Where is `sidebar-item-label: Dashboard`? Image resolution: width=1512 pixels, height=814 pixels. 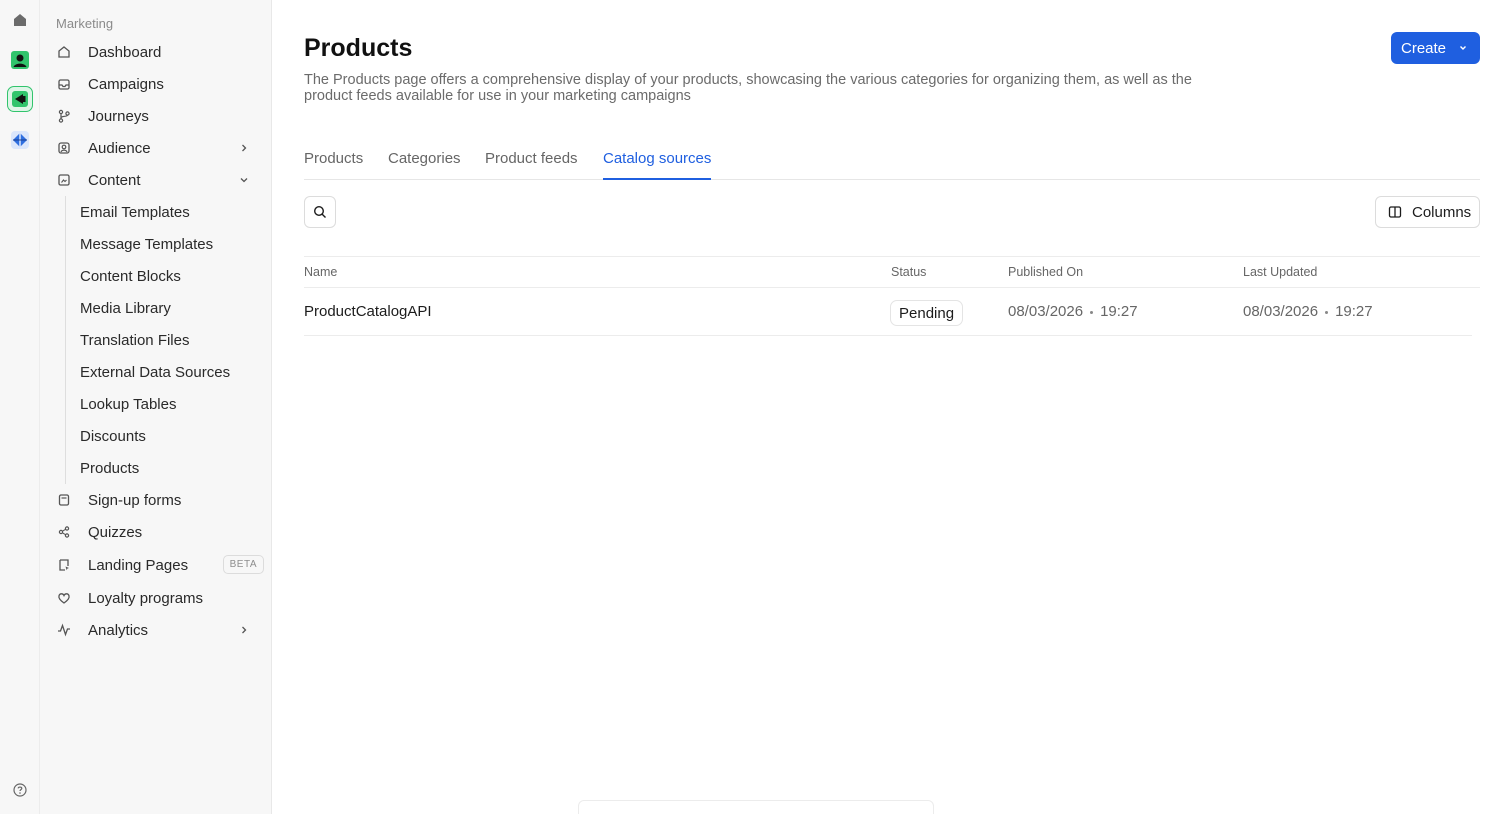 sidebar-item-label: Dashboard is located at coordinates (125, 52).